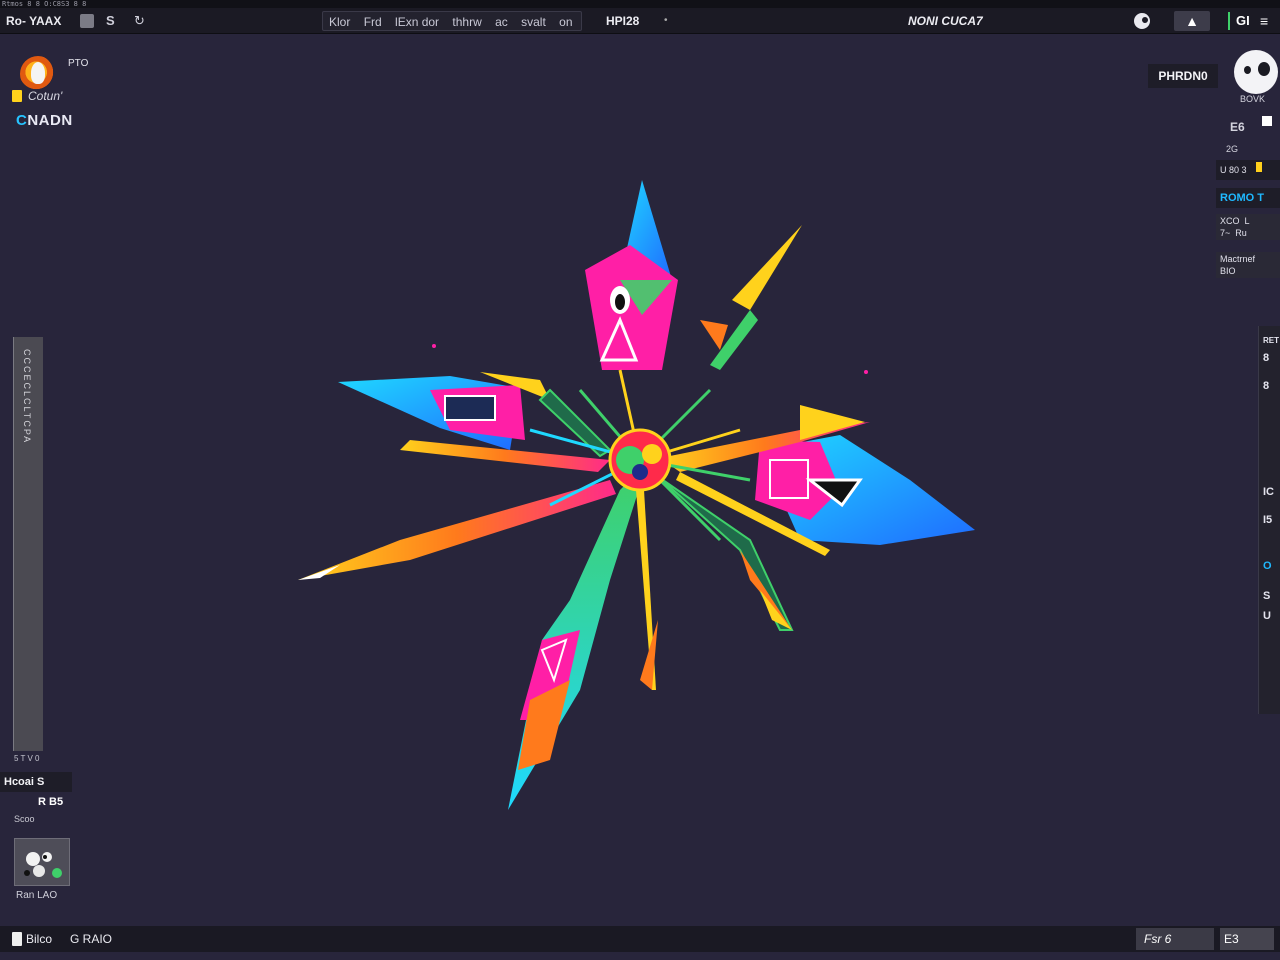 The height and width of the screenshot is (960, 1280). I want to click on avatar-caption: BOVK, so click(1253, 99).